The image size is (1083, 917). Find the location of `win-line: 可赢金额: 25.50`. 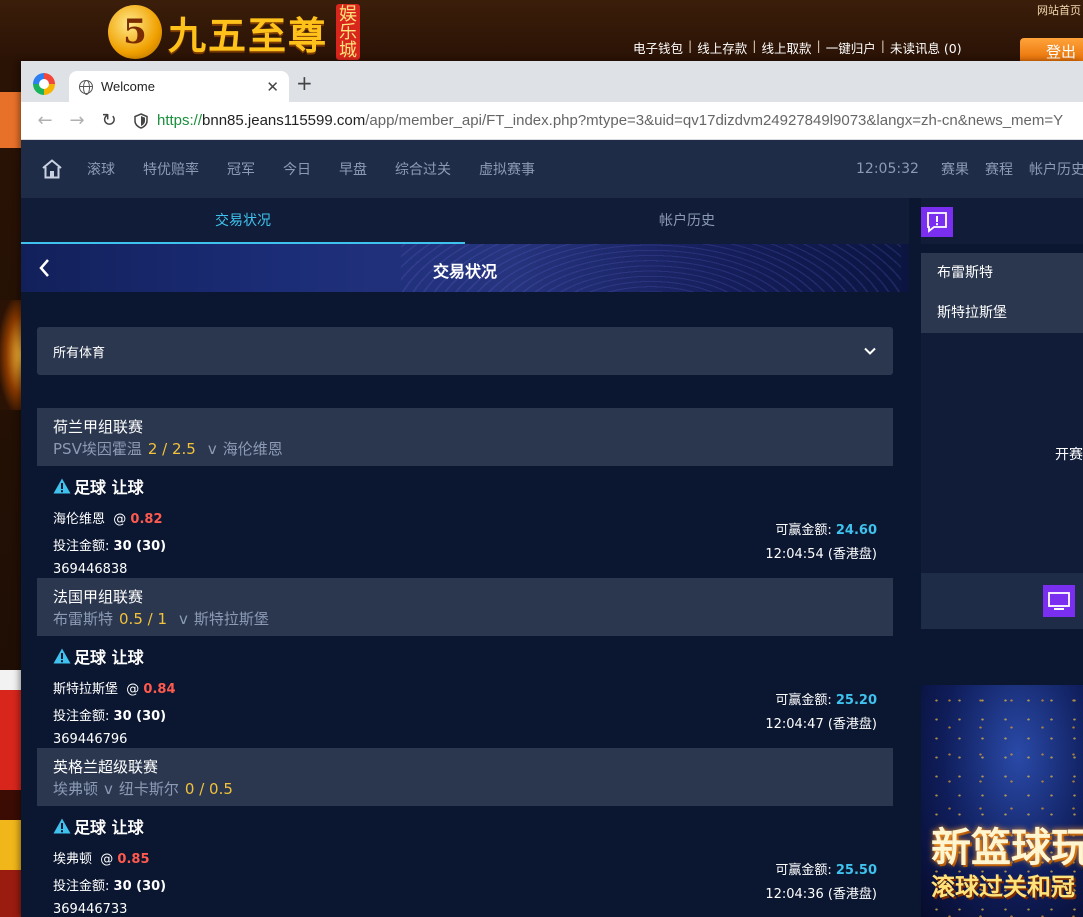

win-line: 可赢金额: 25.50 is located at coordinates (826, 868).